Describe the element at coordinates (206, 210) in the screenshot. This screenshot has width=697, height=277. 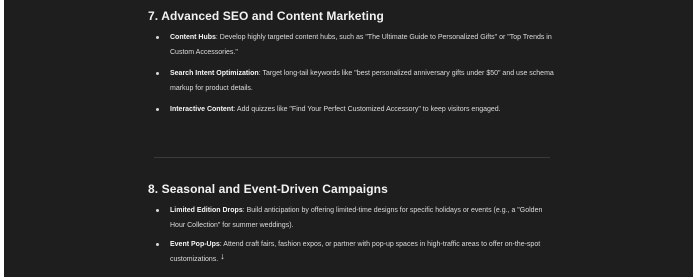
I see `bullet-term: Limited Edition Drops` at that location.